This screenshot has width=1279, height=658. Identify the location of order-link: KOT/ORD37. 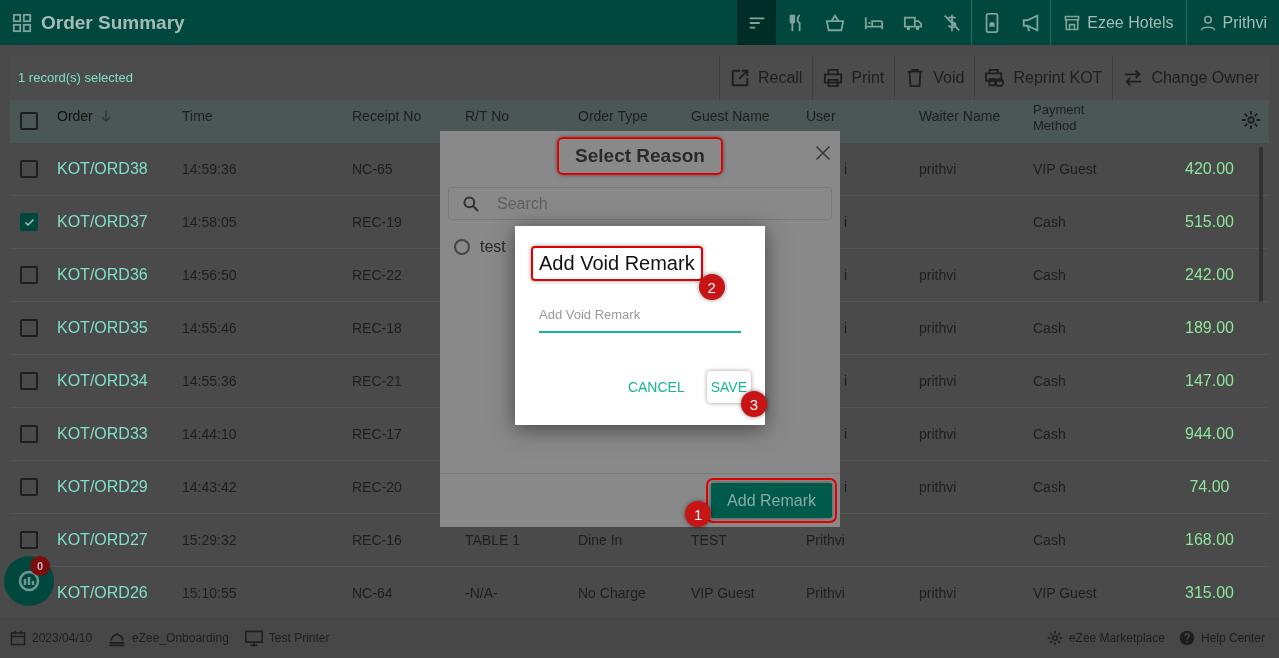
(102, 221).